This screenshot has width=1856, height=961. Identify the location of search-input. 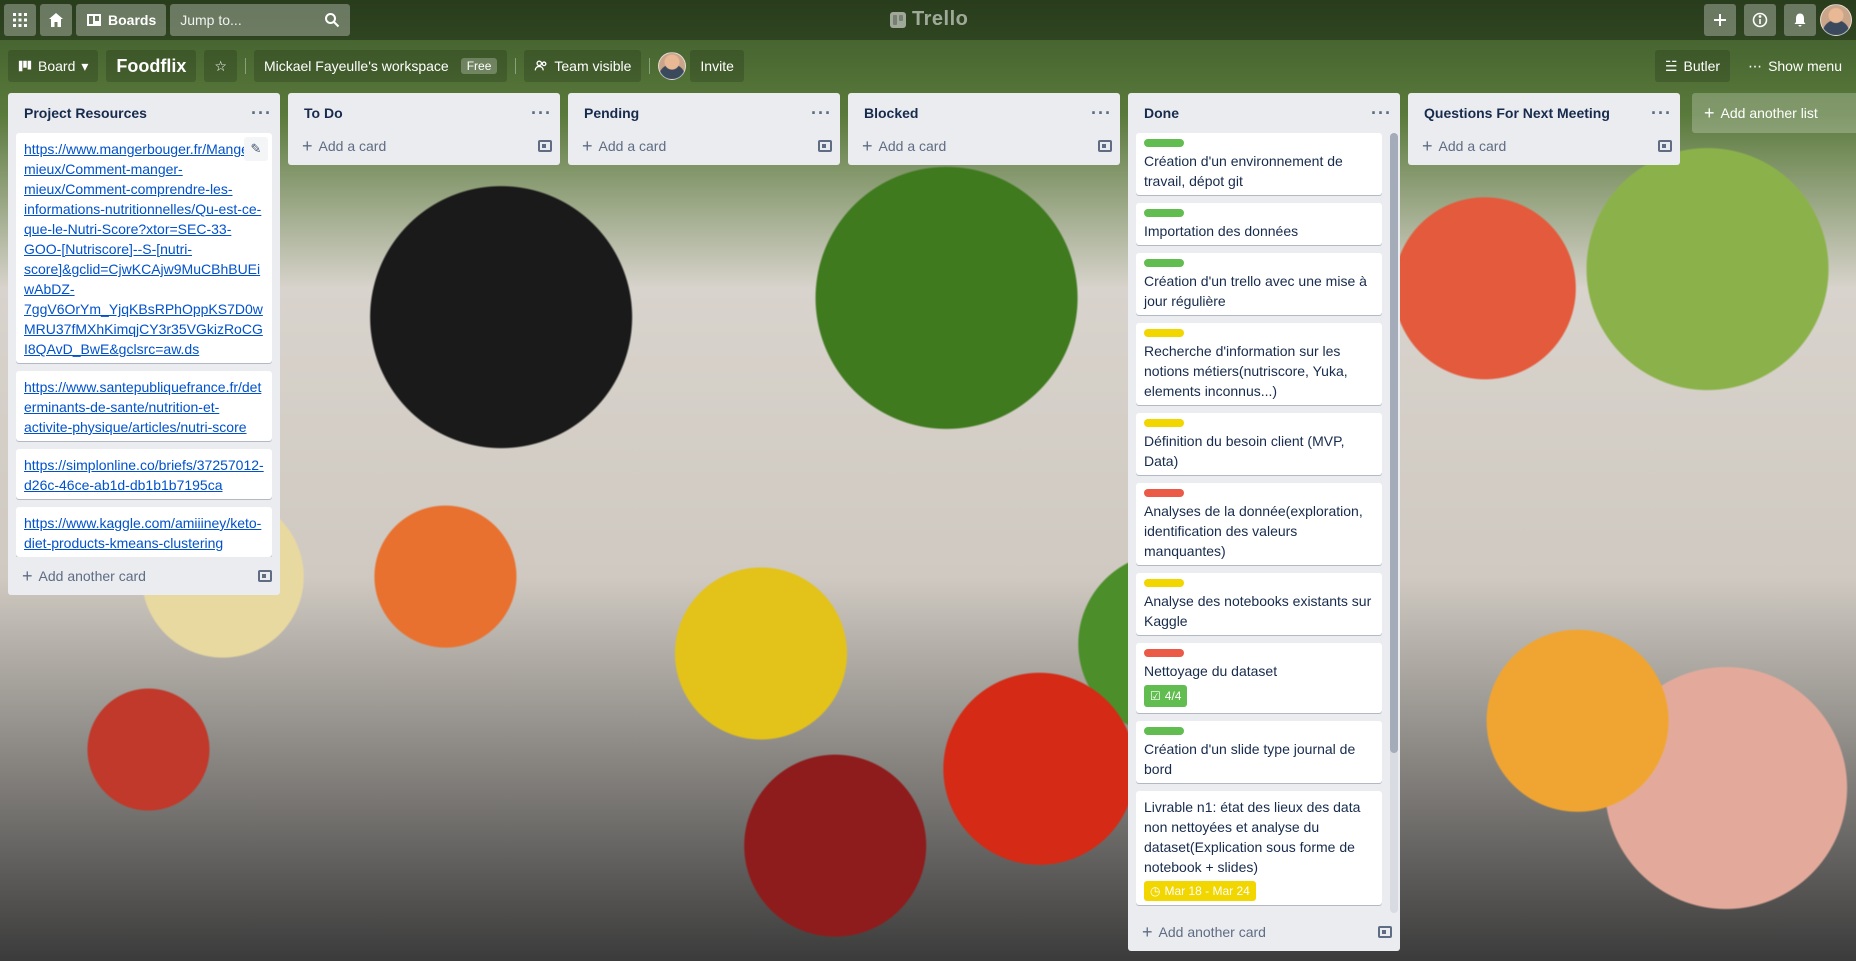
(250, 20).